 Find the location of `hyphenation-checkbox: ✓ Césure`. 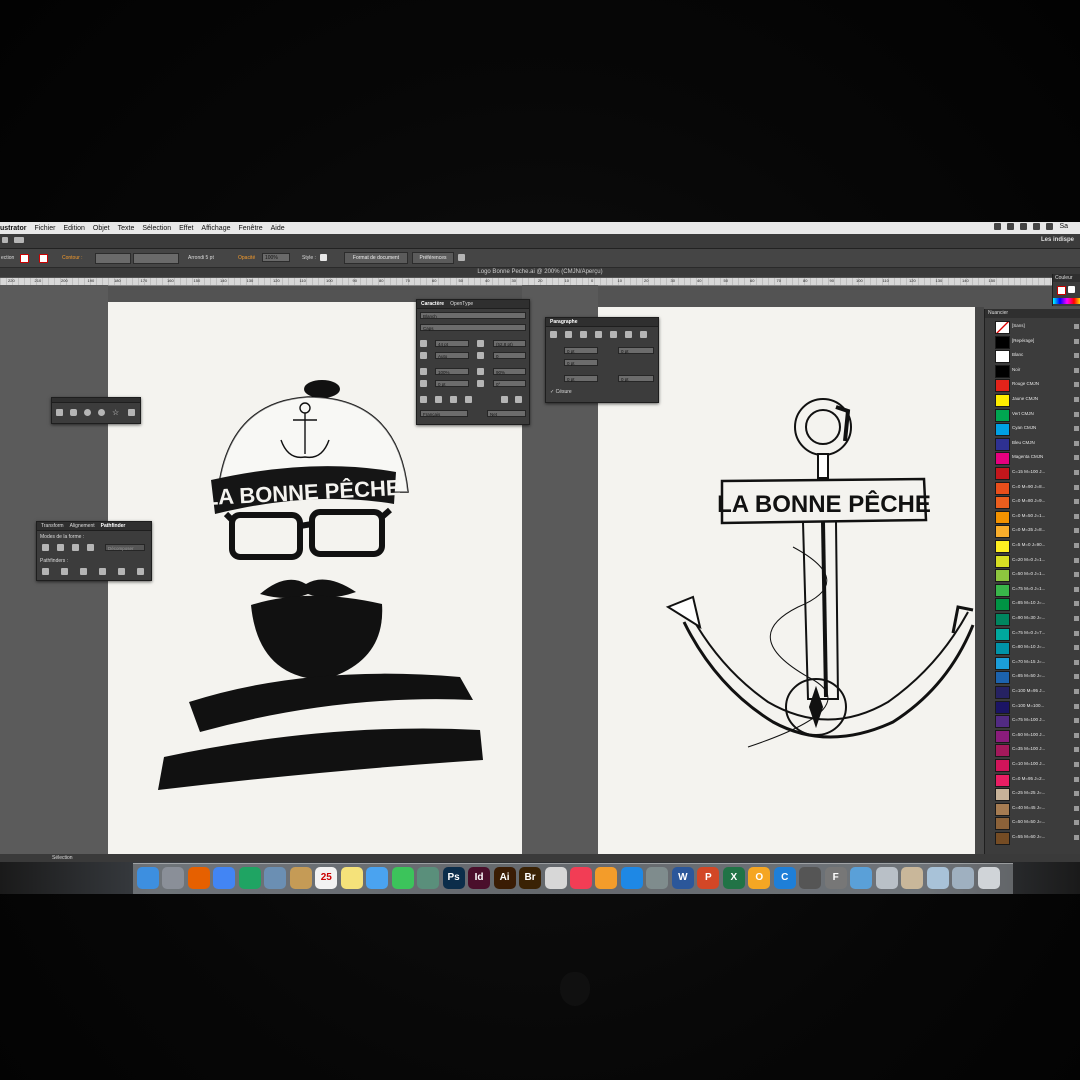

hyphenation-checkbox: ✓ Césure is located at coordinates (561, 392).